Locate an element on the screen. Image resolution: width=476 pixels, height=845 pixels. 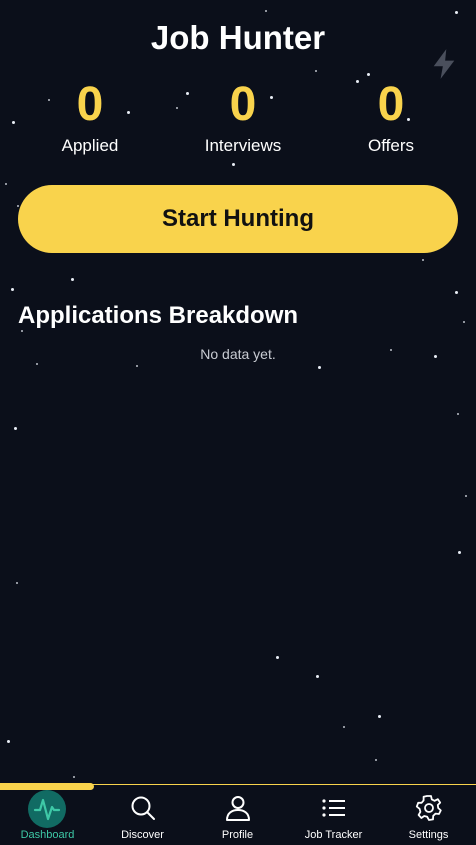
stat-applied-value: 0 is located at coordinates (90, 104).